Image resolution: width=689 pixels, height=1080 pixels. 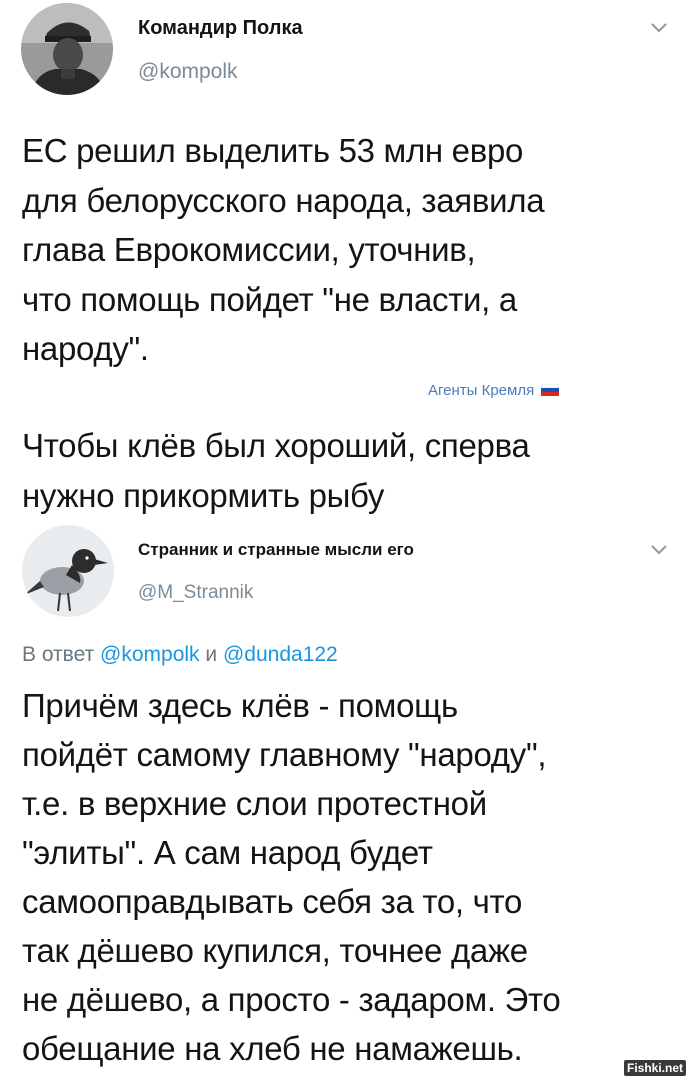 What do you see at coordinates (195, 593) in the screenshot?
I see `user-handle: @M_Strannik` at bounding box center [195, 593].